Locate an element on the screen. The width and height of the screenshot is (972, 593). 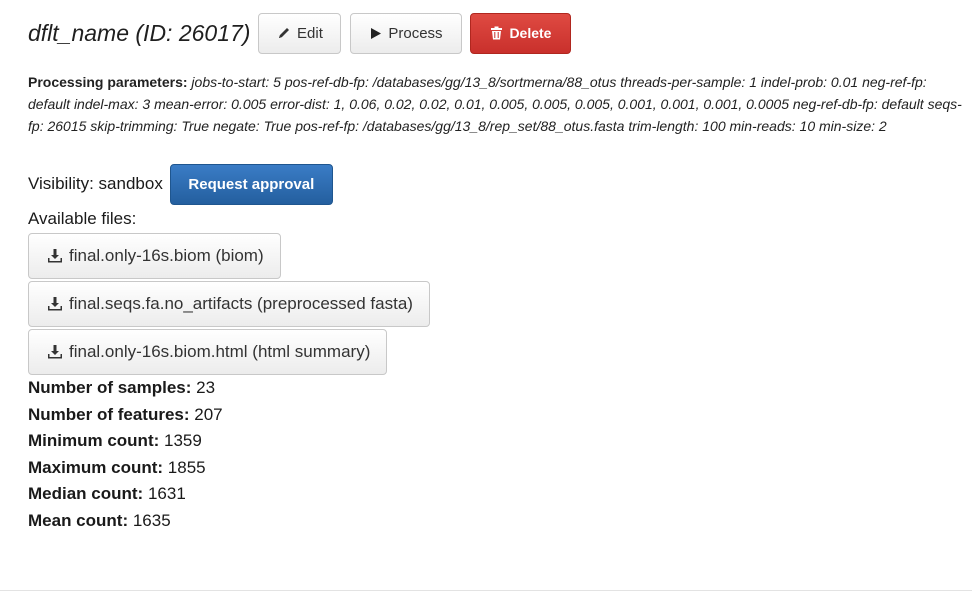
parameter-value: 100 is located at coordinates (714, 126).